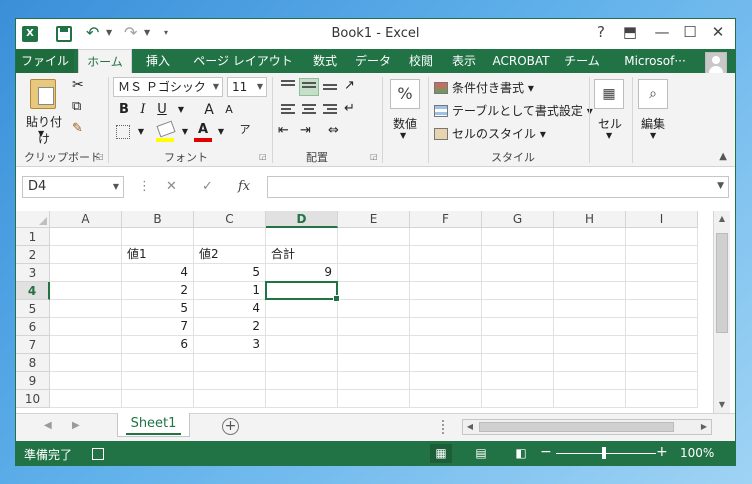  Describe the element at coordinates (446, 399) in the screenshot. I see `cell-f10` at that location.